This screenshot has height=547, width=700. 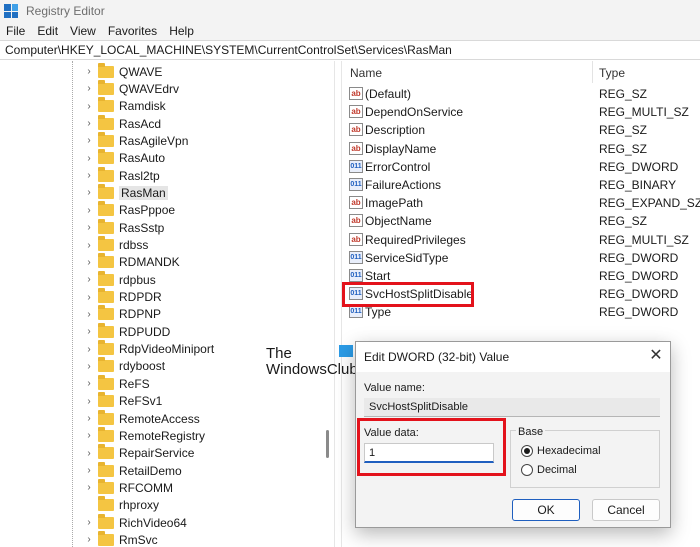 What do you see at coordinates (141, 401) in the screenshot?
I see `tree-item-label: ReFSv1` at bounding box center [141, 401].